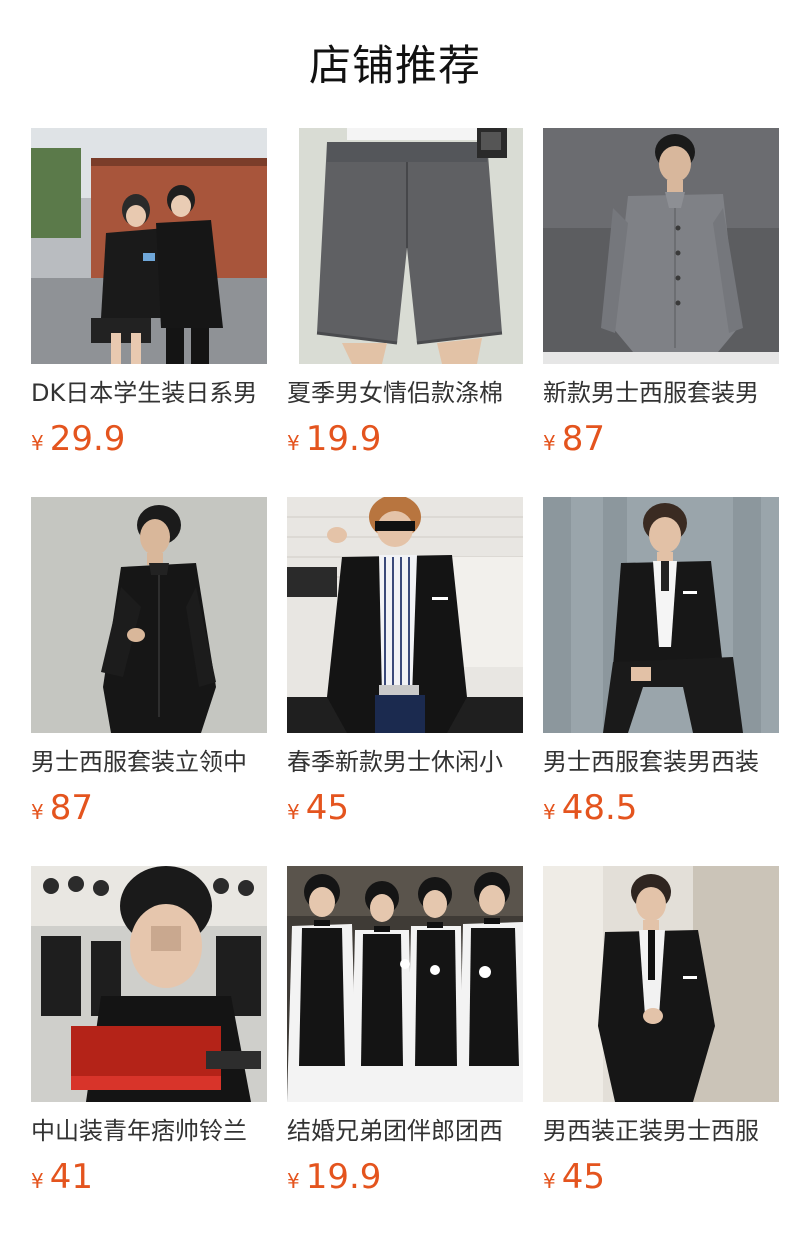 Image resolution: width=790 pixels, height=1235 pixels. I want to click on price-amount: 41, so click(71, 1177).